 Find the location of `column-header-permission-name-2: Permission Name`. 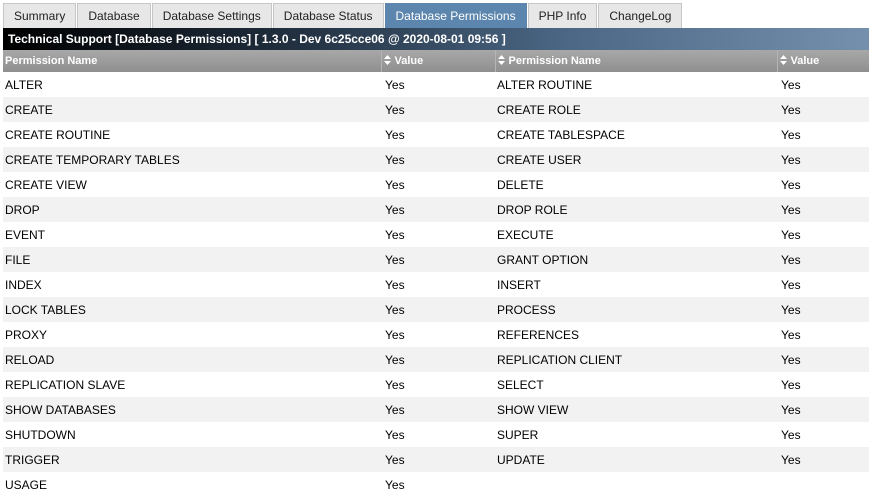

column-header-permission-name-2: Permission Name is located at coordinates (636, 61).